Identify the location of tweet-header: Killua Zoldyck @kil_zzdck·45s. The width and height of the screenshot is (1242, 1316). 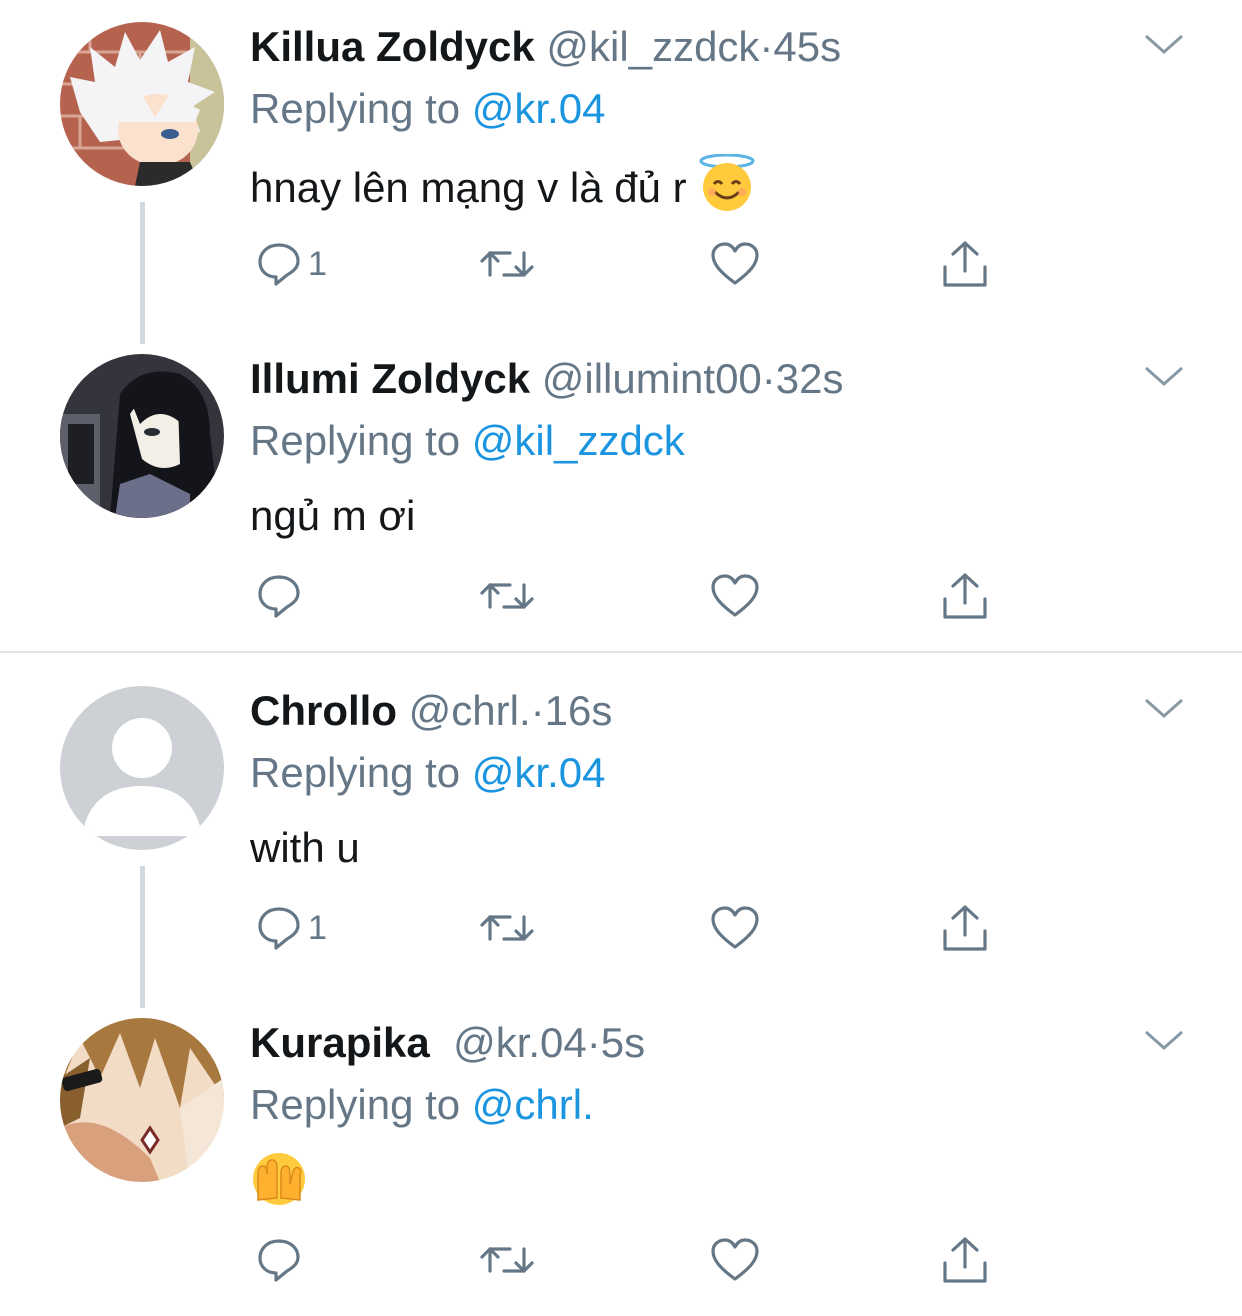
(545, 47).